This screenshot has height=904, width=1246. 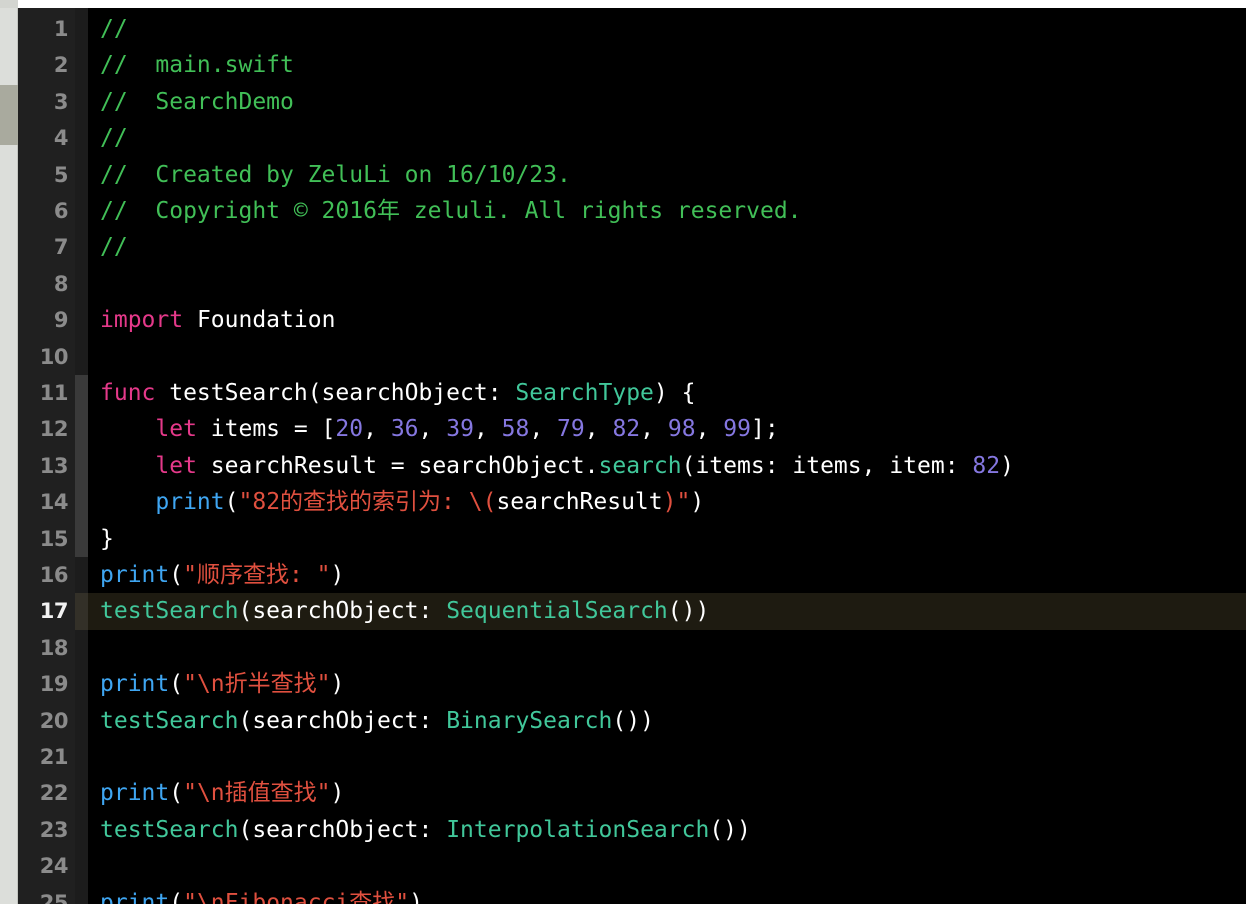 I want to click on line-number-19: 19, so click(x=43, y=684).